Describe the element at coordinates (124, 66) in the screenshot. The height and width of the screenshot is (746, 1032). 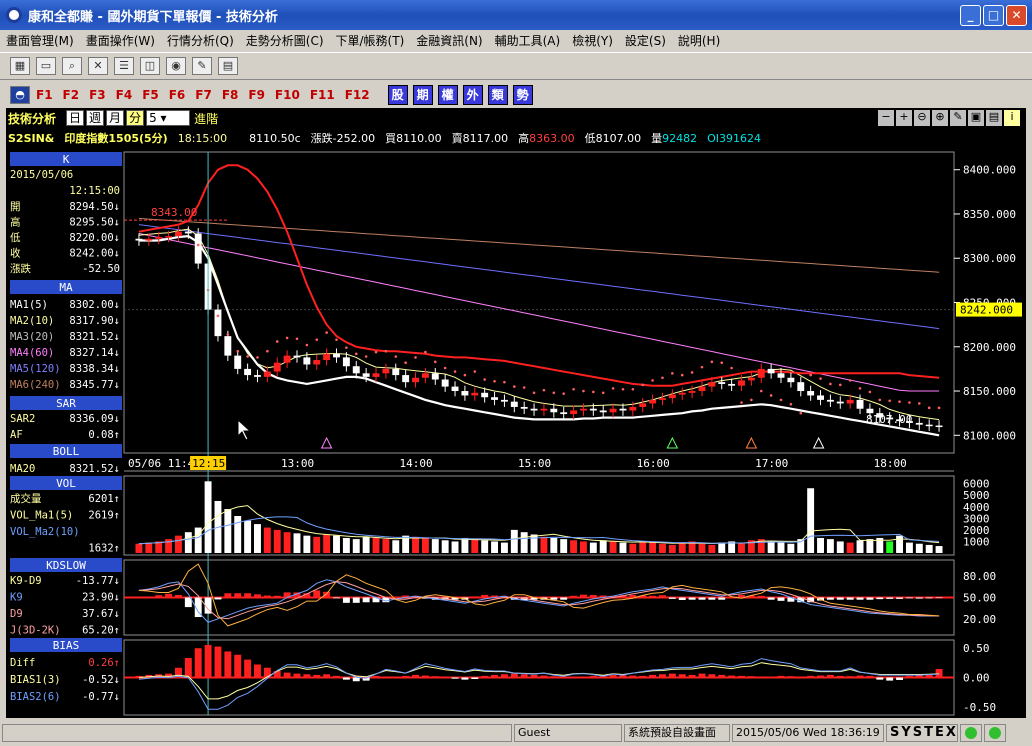
I see `list-icon: ☰` at that location.